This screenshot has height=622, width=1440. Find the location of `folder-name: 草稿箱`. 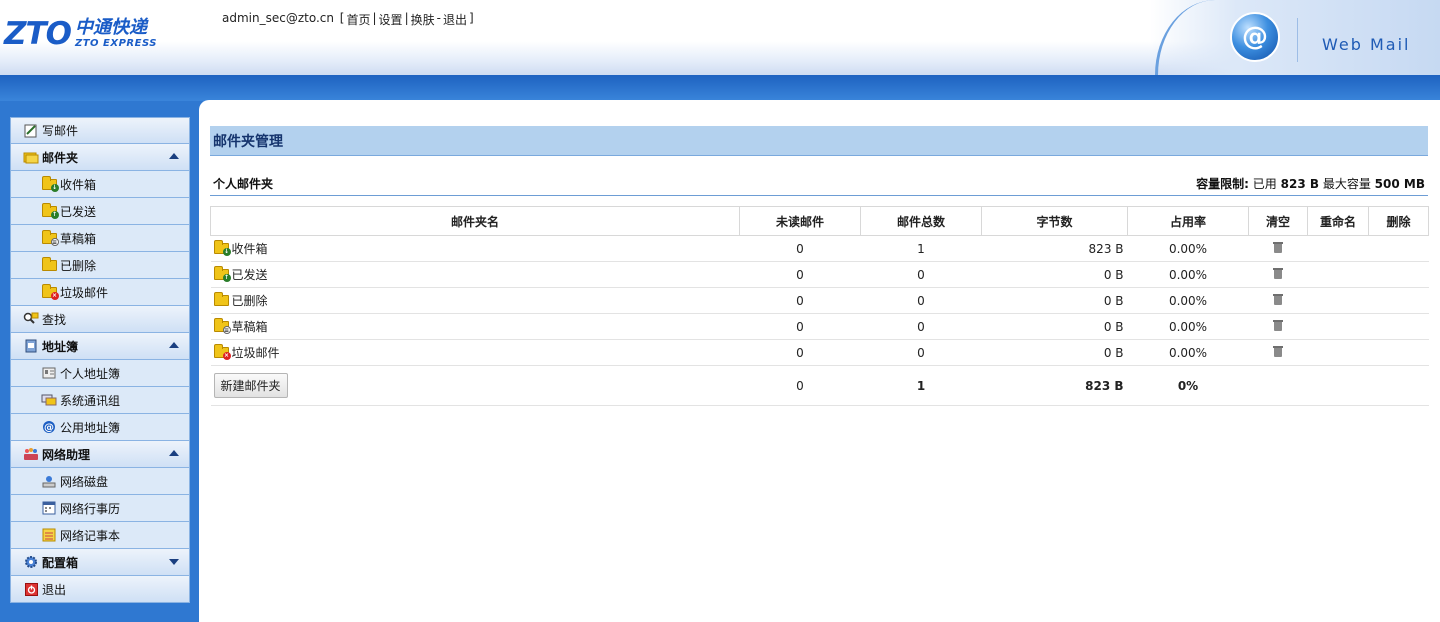

folder-name: 草稿箱 is located at coordinates (250, 326).